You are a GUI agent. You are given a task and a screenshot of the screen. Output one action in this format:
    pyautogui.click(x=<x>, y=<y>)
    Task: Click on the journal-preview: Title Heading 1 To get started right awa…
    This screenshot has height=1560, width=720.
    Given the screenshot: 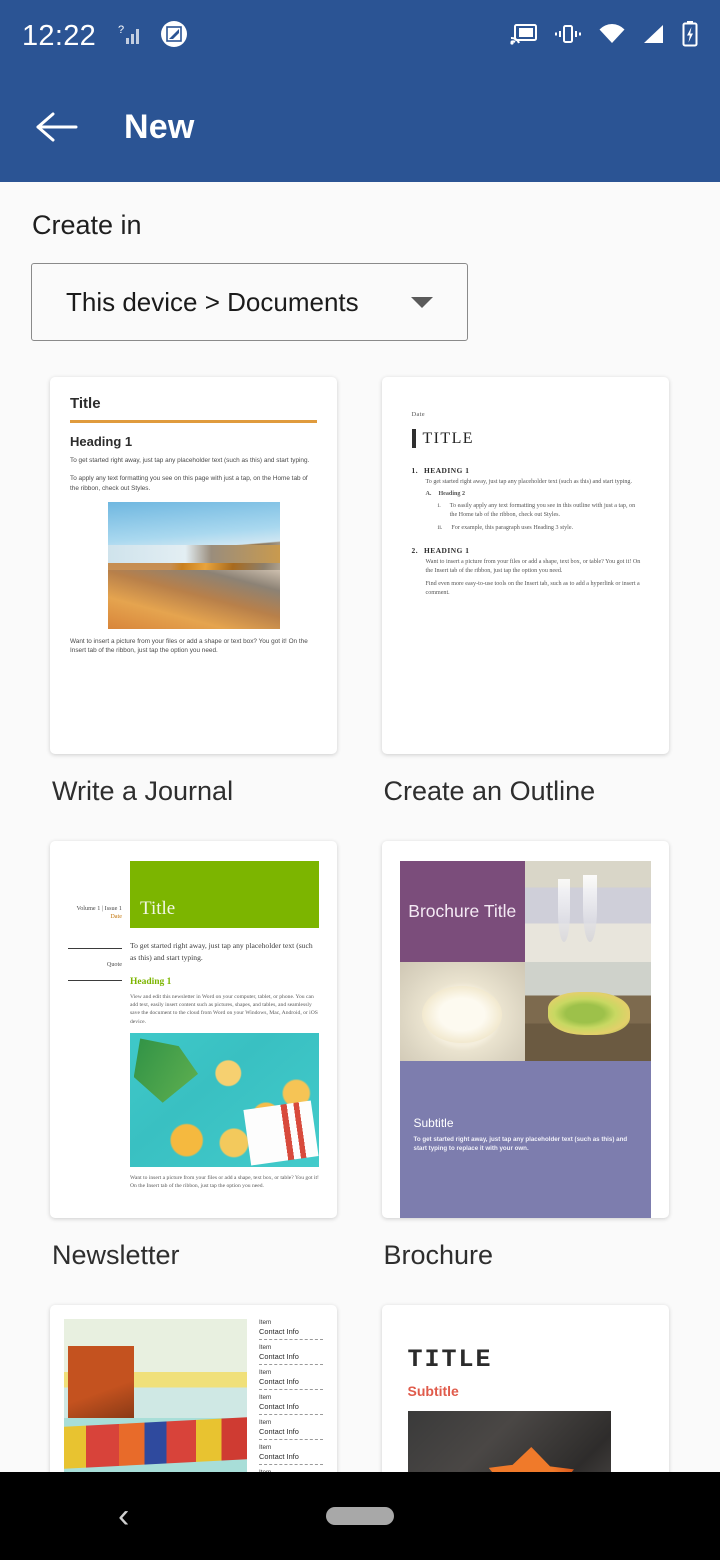 What is the action you would take?
    pyautogui.click(x=193, y=516)
    